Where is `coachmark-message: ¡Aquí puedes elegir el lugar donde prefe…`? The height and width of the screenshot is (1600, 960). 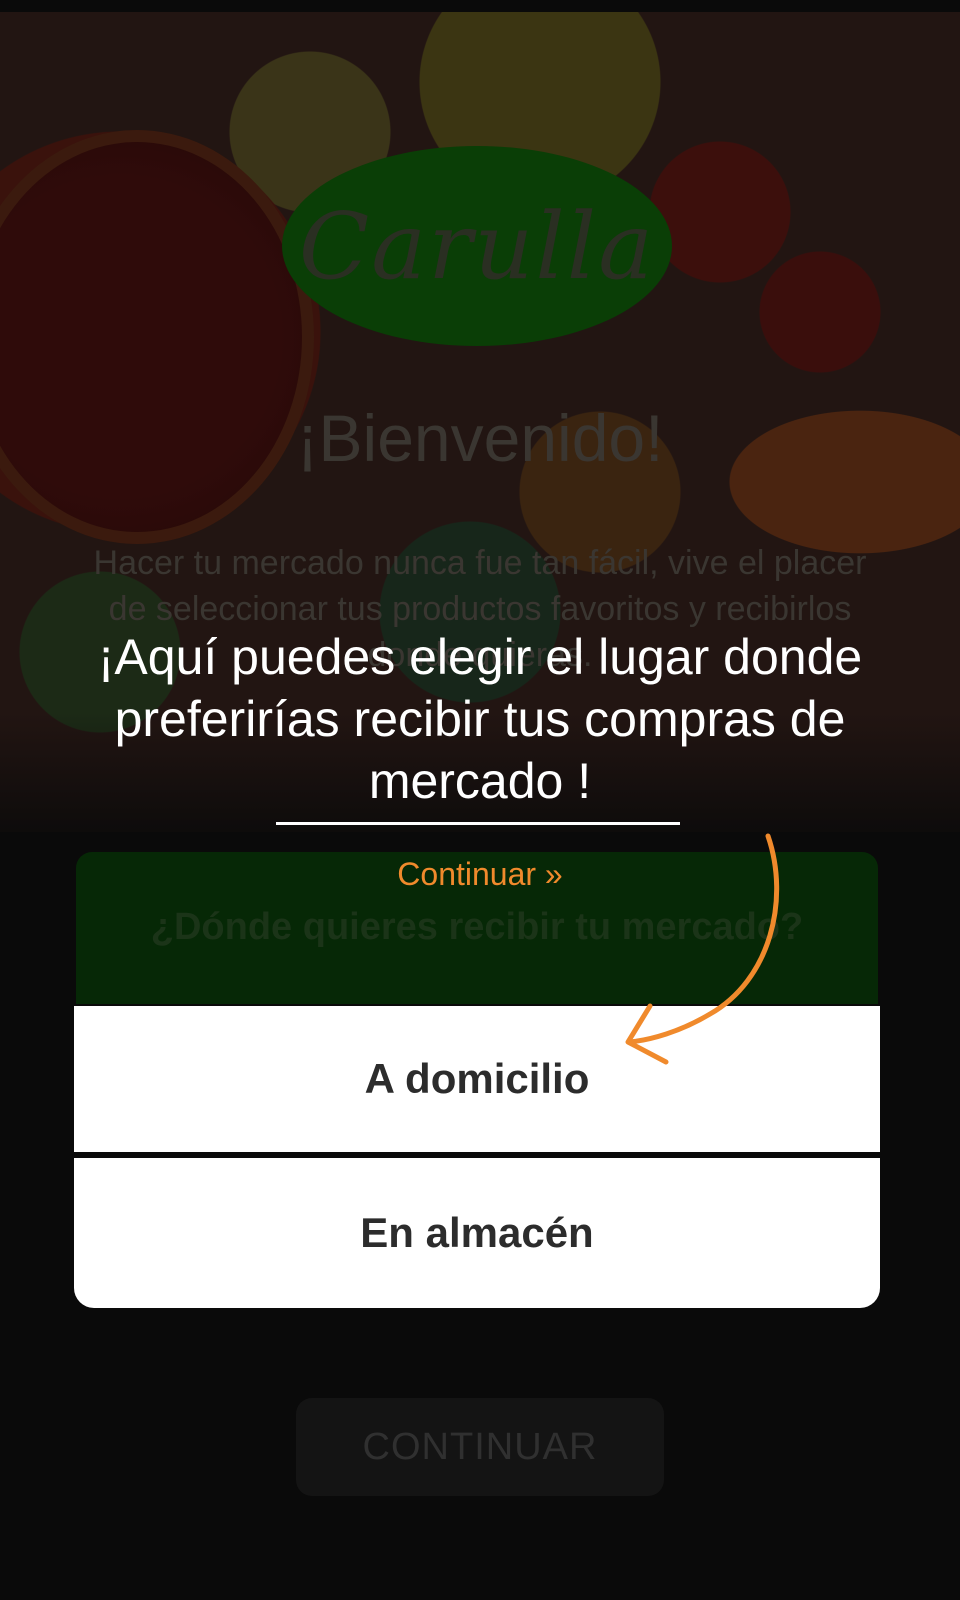 coachmark-message: ¡Aquí puedes elegir el lugar donde prefe… is located at coordinates (480, 719).